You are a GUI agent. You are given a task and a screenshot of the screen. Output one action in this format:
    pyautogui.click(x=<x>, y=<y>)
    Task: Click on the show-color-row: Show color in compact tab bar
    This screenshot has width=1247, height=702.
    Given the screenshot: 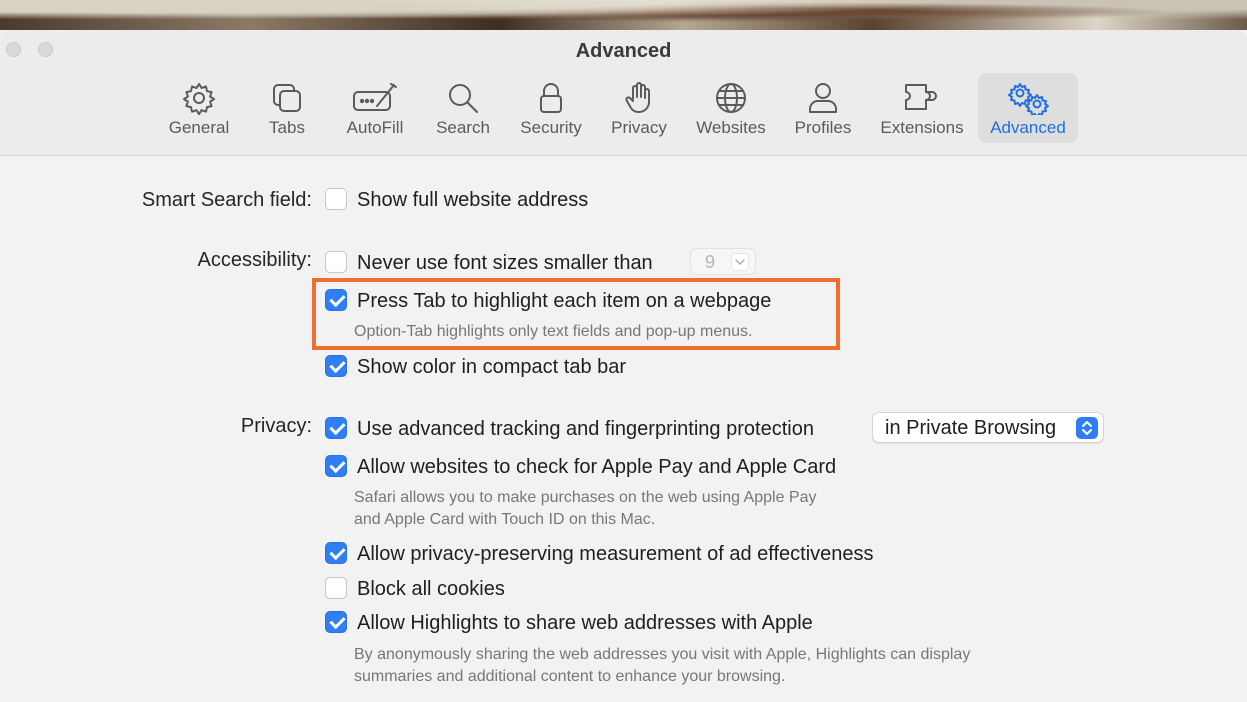 What is the action you would take?
    pyautogui.click(x=623, y=366)
    